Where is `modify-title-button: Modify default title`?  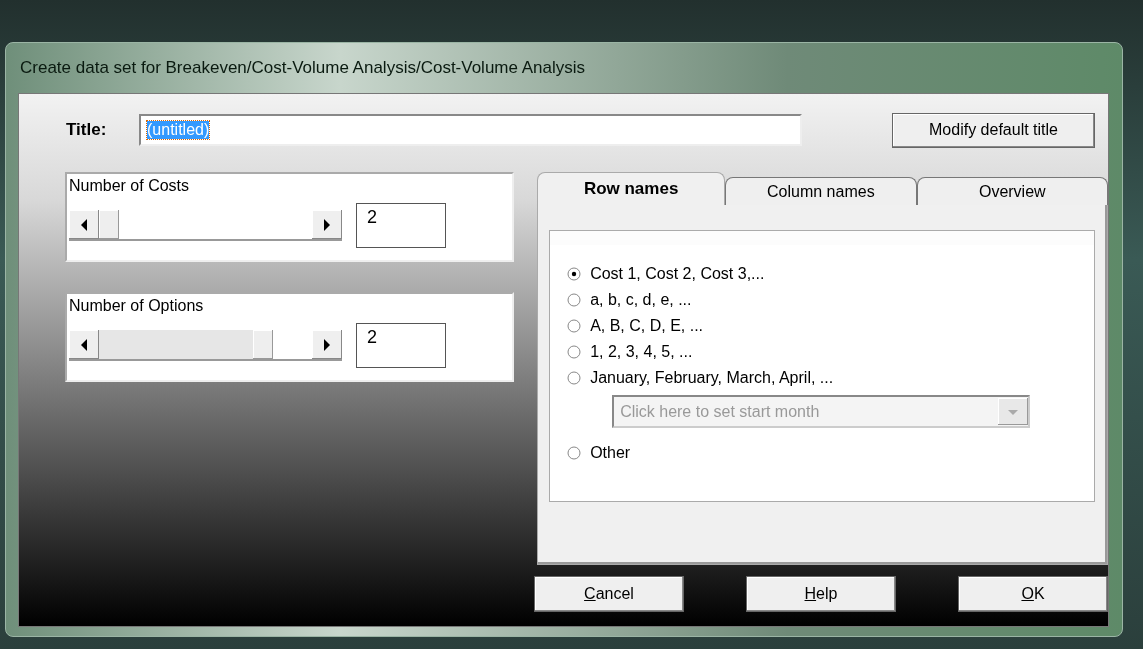
modify-title-button: Modify default title is located at coordinates (993, 130).